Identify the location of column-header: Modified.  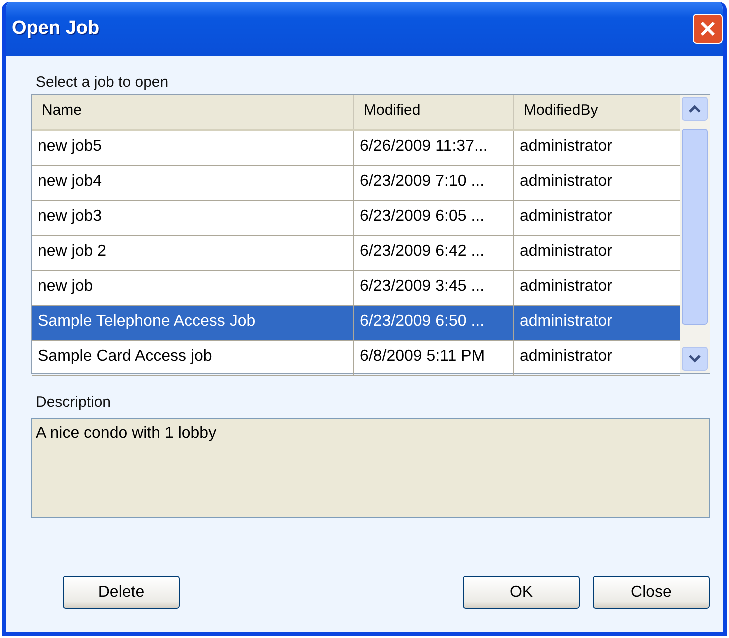
(434, 112).